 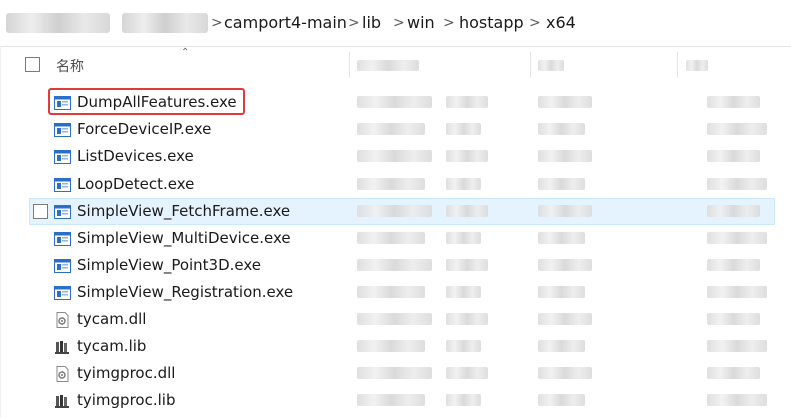 What do you see at coordinates (146, 101) in the screenshot?
I see `highlight-box` at bounding box center [146, 101].